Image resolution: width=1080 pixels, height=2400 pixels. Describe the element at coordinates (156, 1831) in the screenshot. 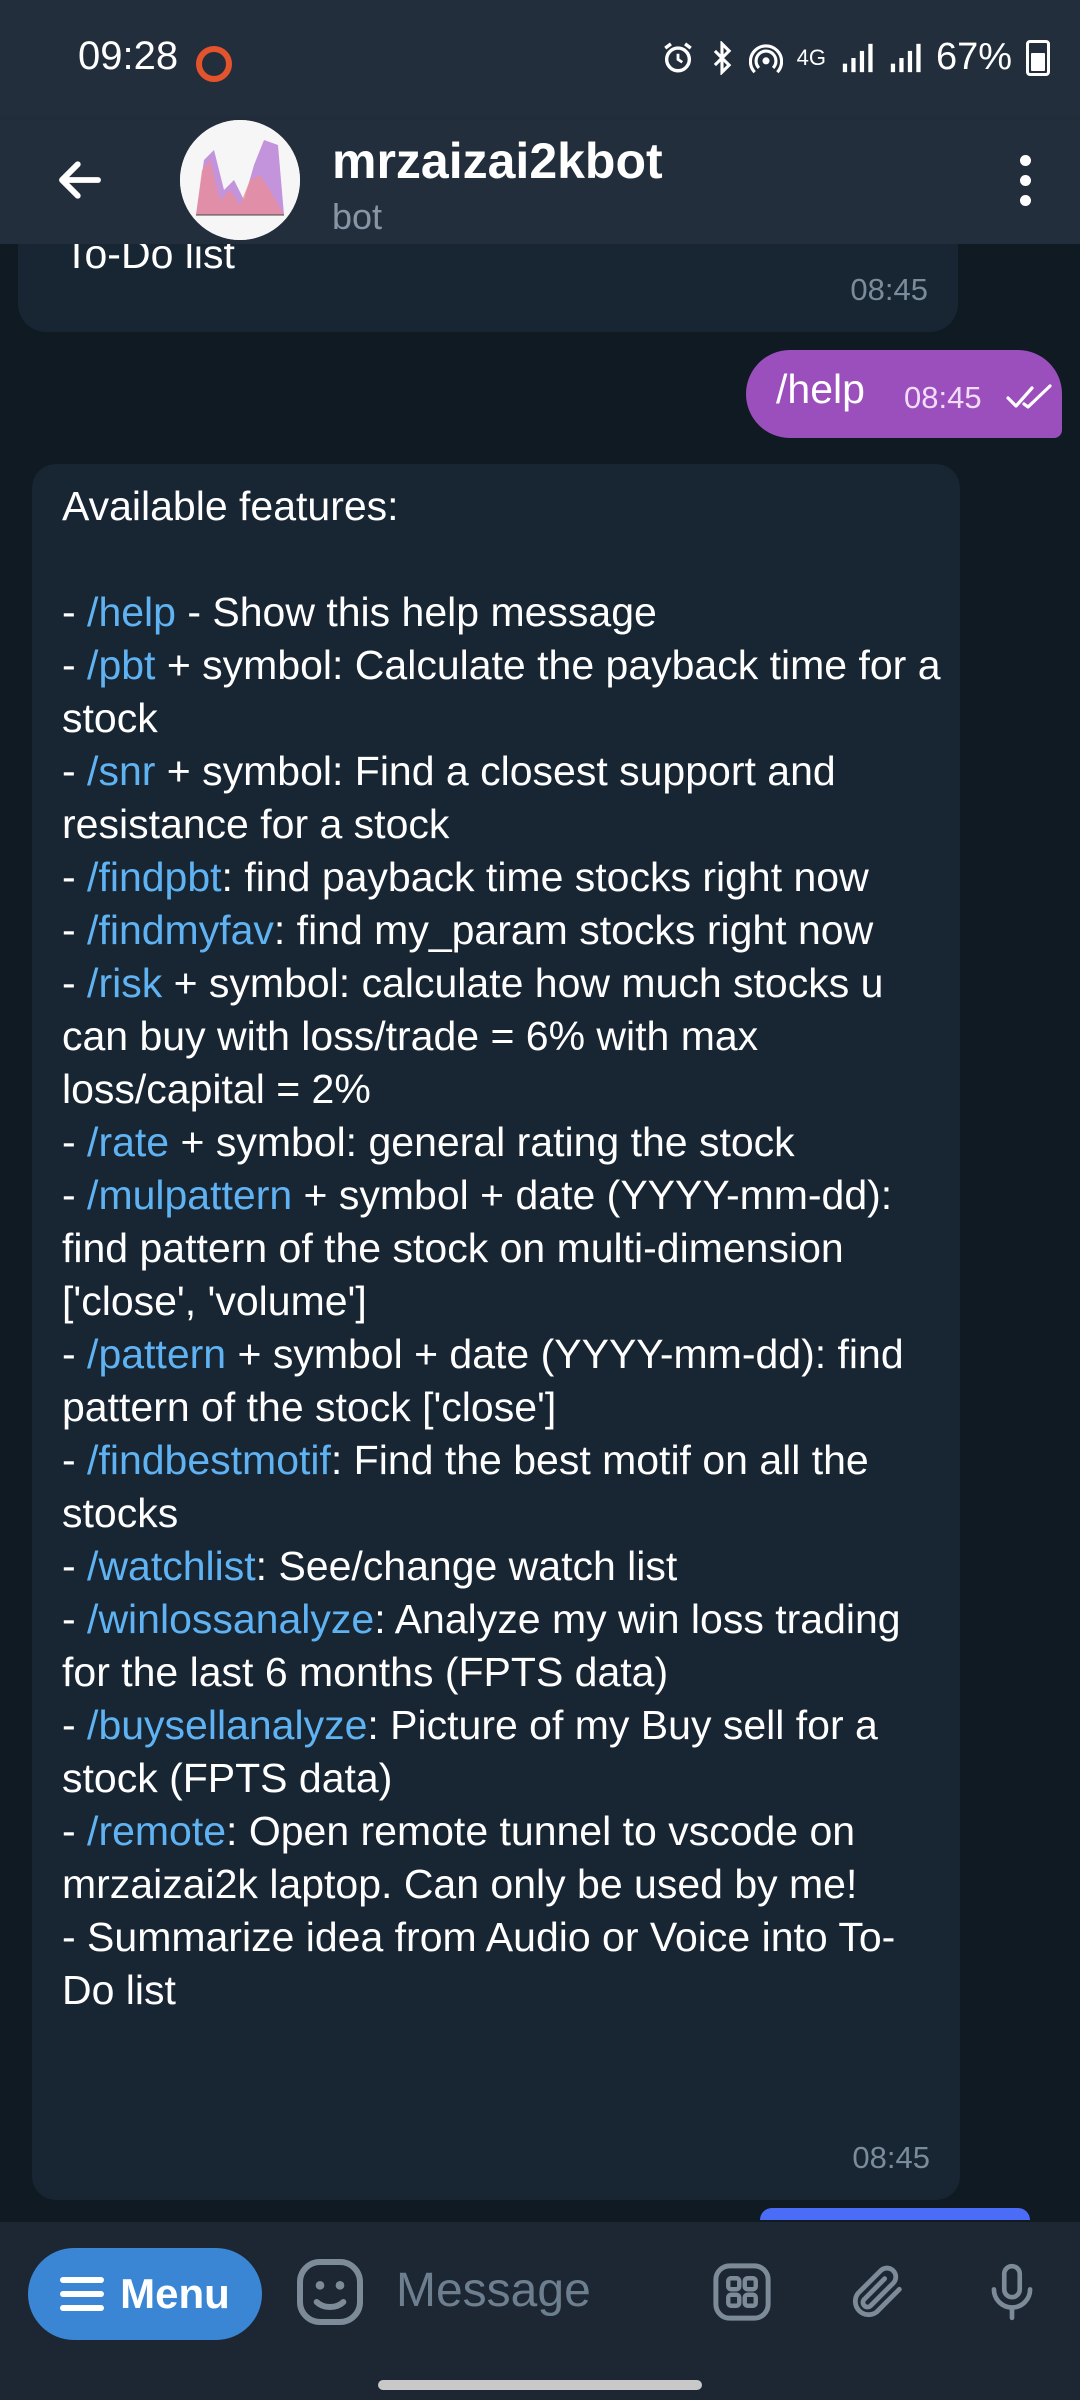

I see `command-link: /remote` at that location.